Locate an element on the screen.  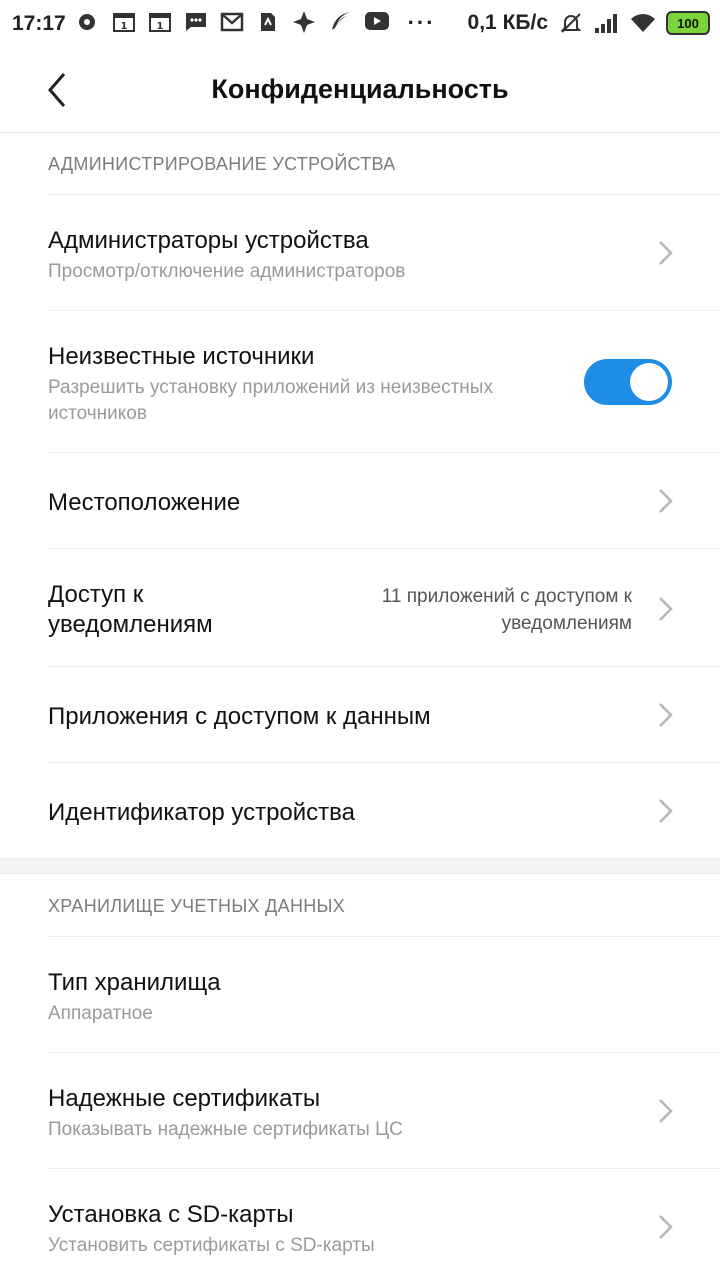
data-access-apps-title: Приложения с доступом к данным is located at coordinates (239, 716).